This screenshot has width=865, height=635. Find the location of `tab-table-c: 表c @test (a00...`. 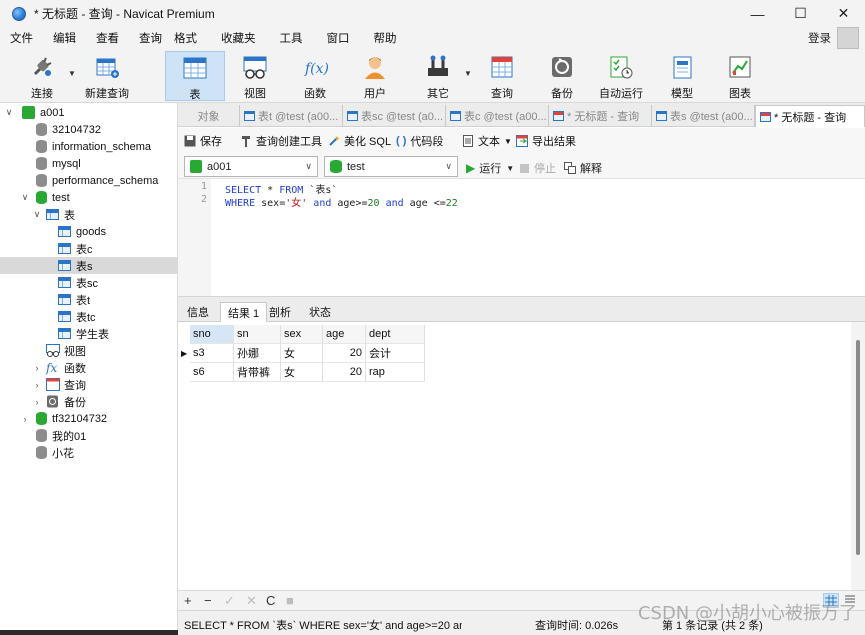

tab-table-c: 表c @test (a00... is located at coordinates (497, 116).